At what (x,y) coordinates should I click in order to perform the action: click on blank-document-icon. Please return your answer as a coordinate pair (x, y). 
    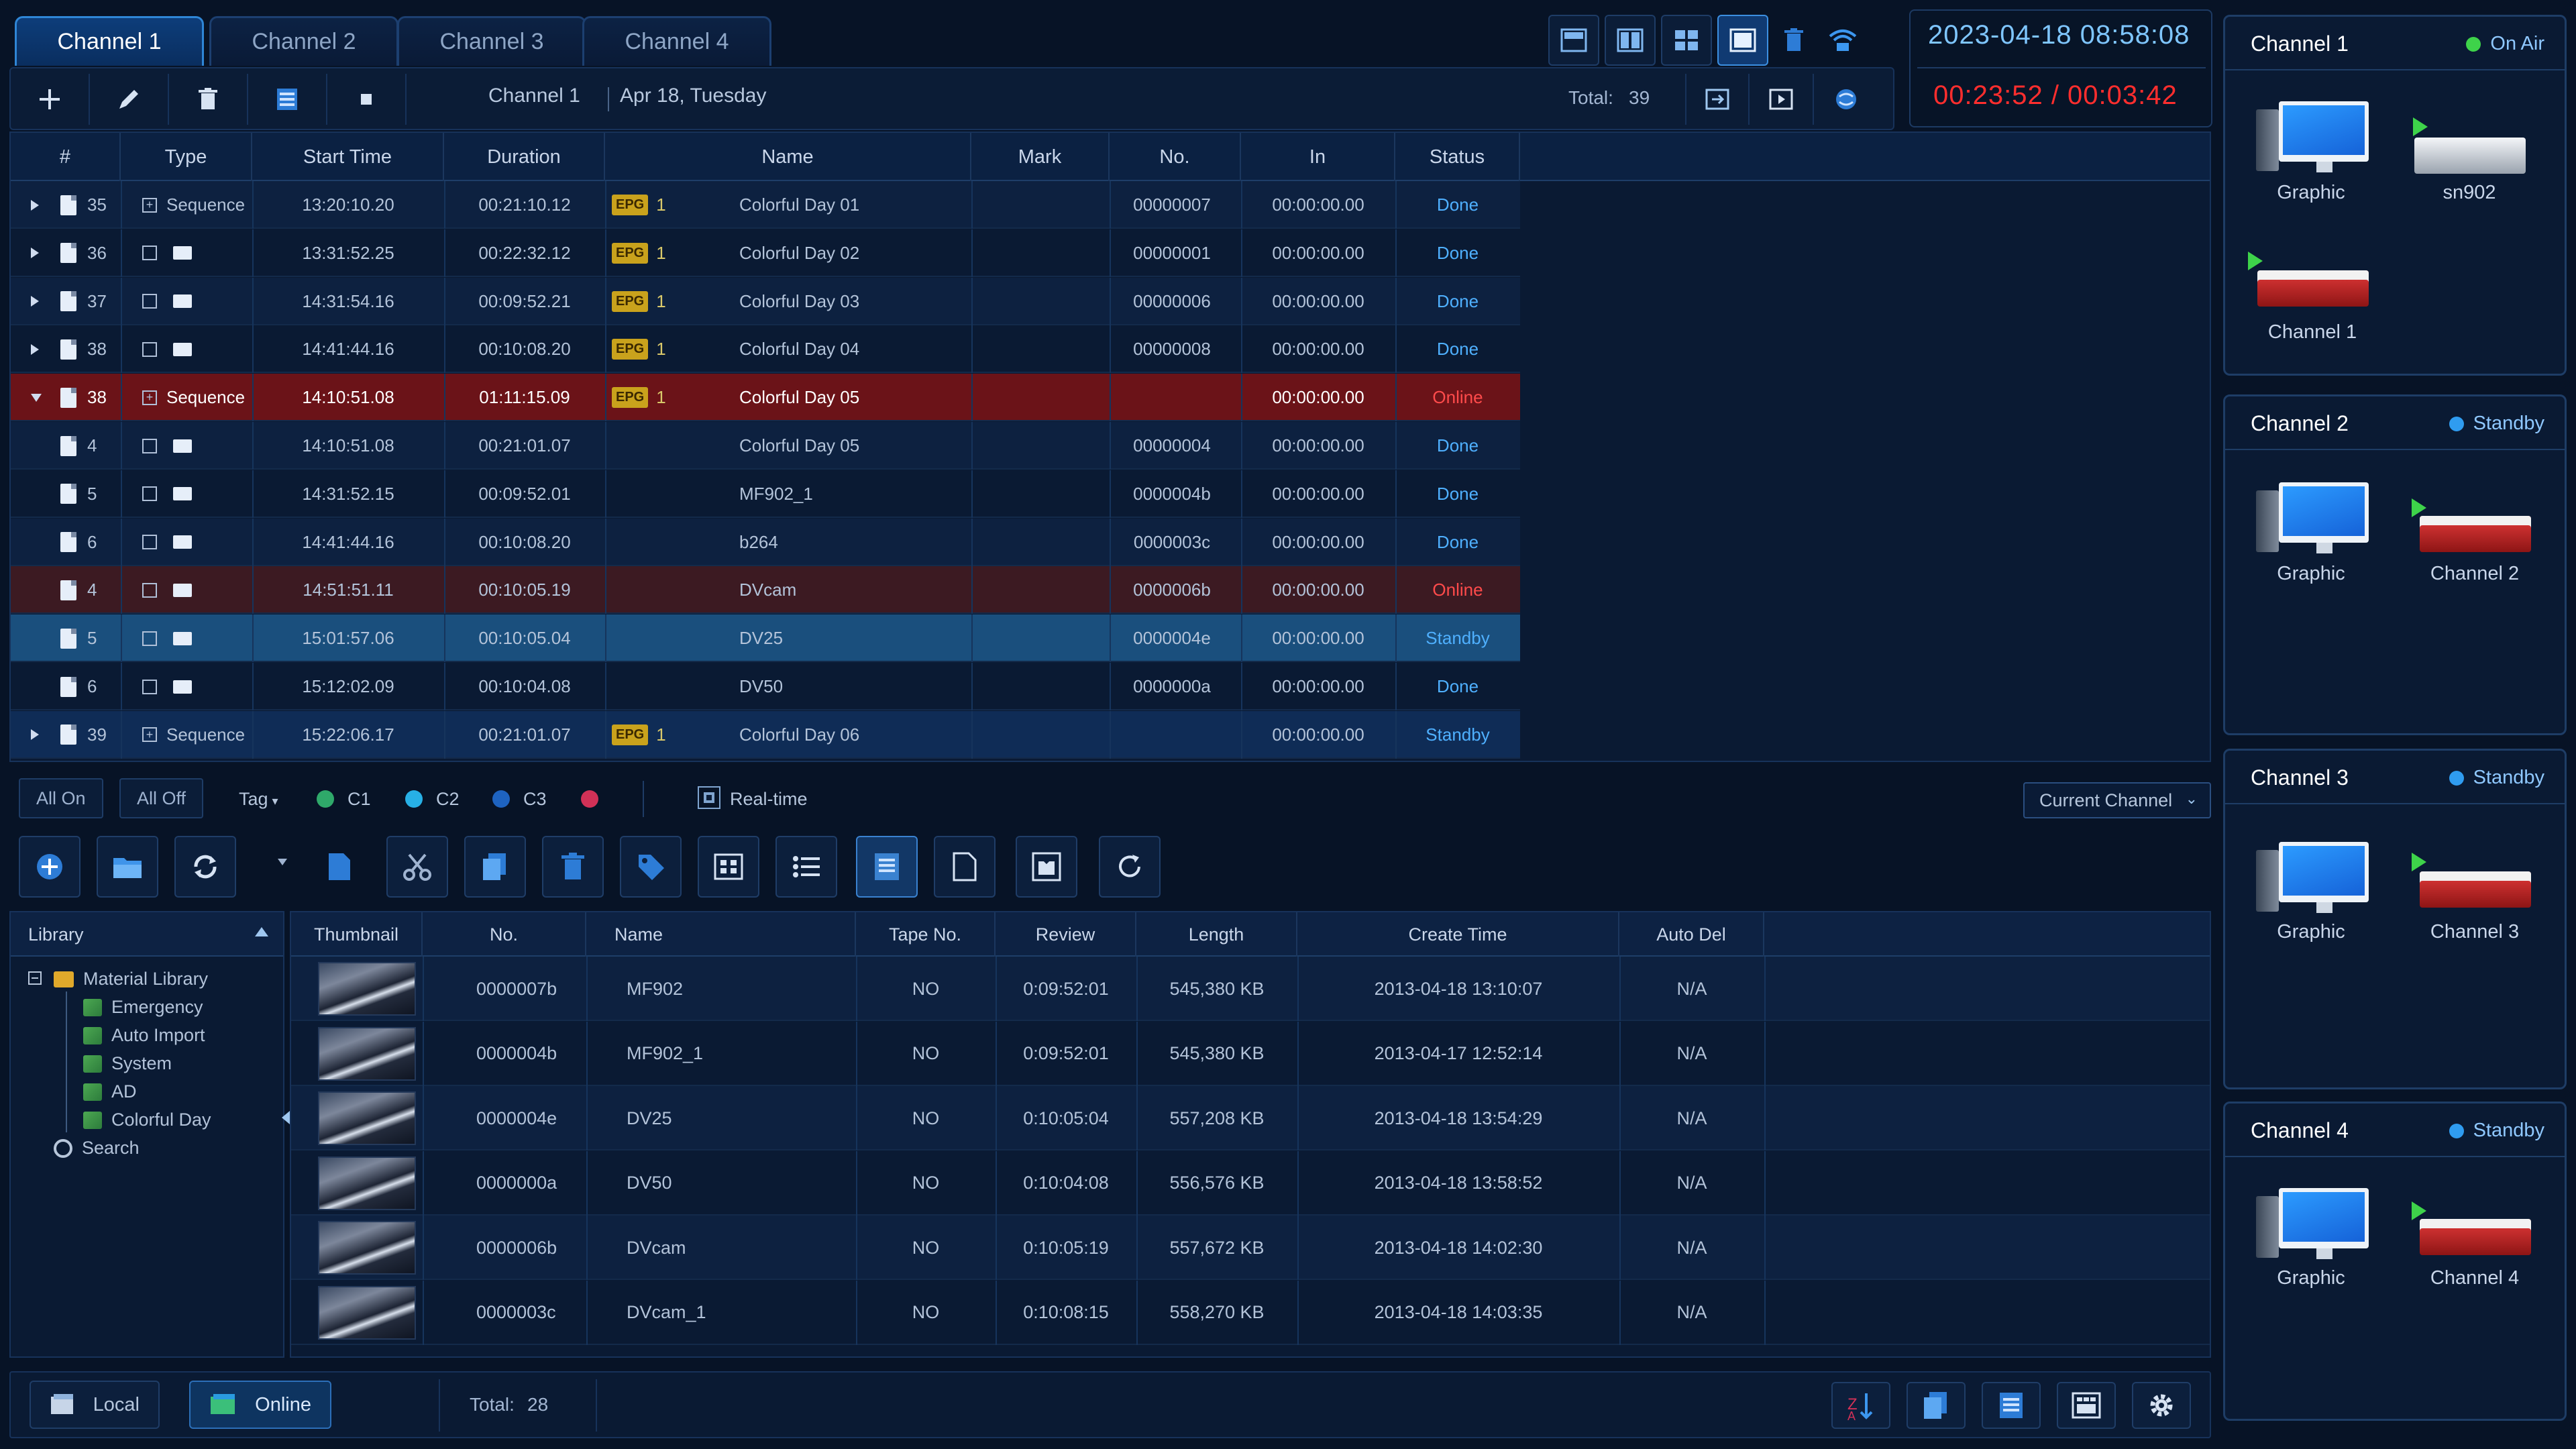
    Looking at the image, I should click on (965, 867).